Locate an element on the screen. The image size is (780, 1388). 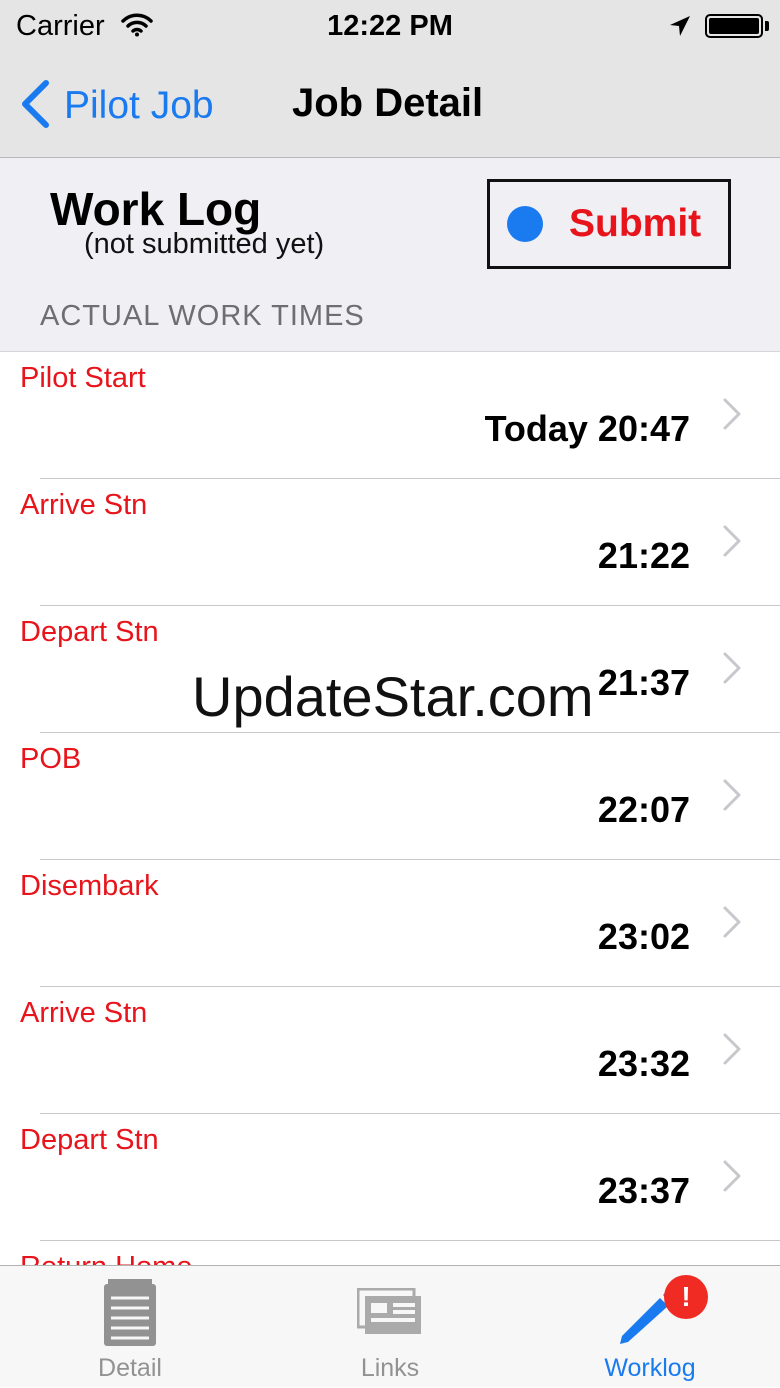
tab-label: Detail is located at coordinates (130, 1368).